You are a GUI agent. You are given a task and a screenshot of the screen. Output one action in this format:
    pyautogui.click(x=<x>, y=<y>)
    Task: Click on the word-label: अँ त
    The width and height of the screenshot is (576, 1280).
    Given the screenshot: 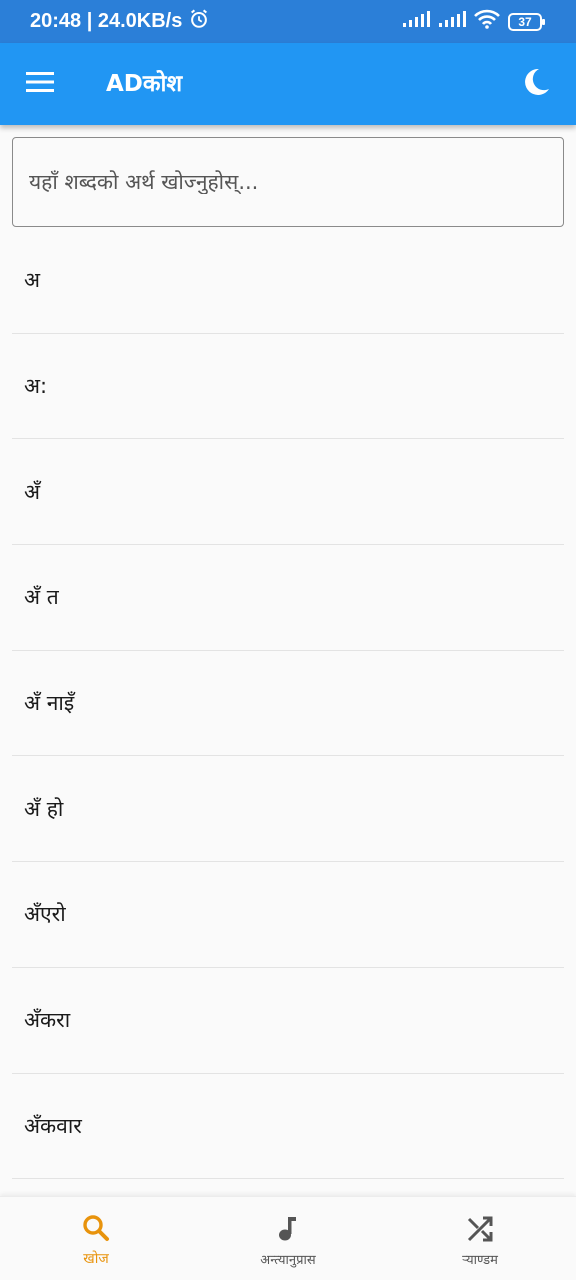 What is the action you would take?
    pyautogui.click(x=41, y=597)
    